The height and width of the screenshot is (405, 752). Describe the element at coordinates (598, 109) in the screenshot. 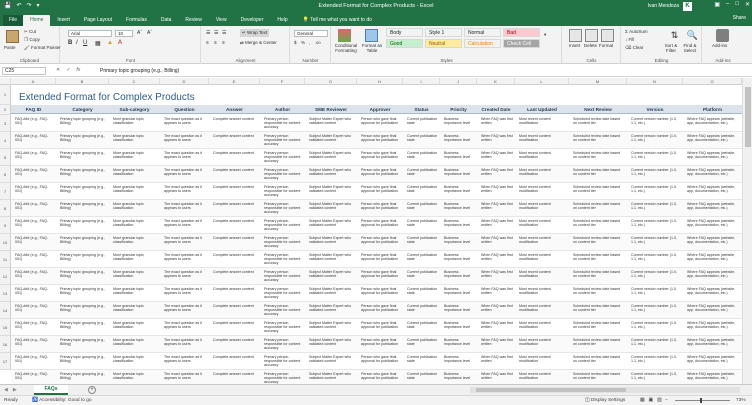

I see `column-title: Next Review` at that location.